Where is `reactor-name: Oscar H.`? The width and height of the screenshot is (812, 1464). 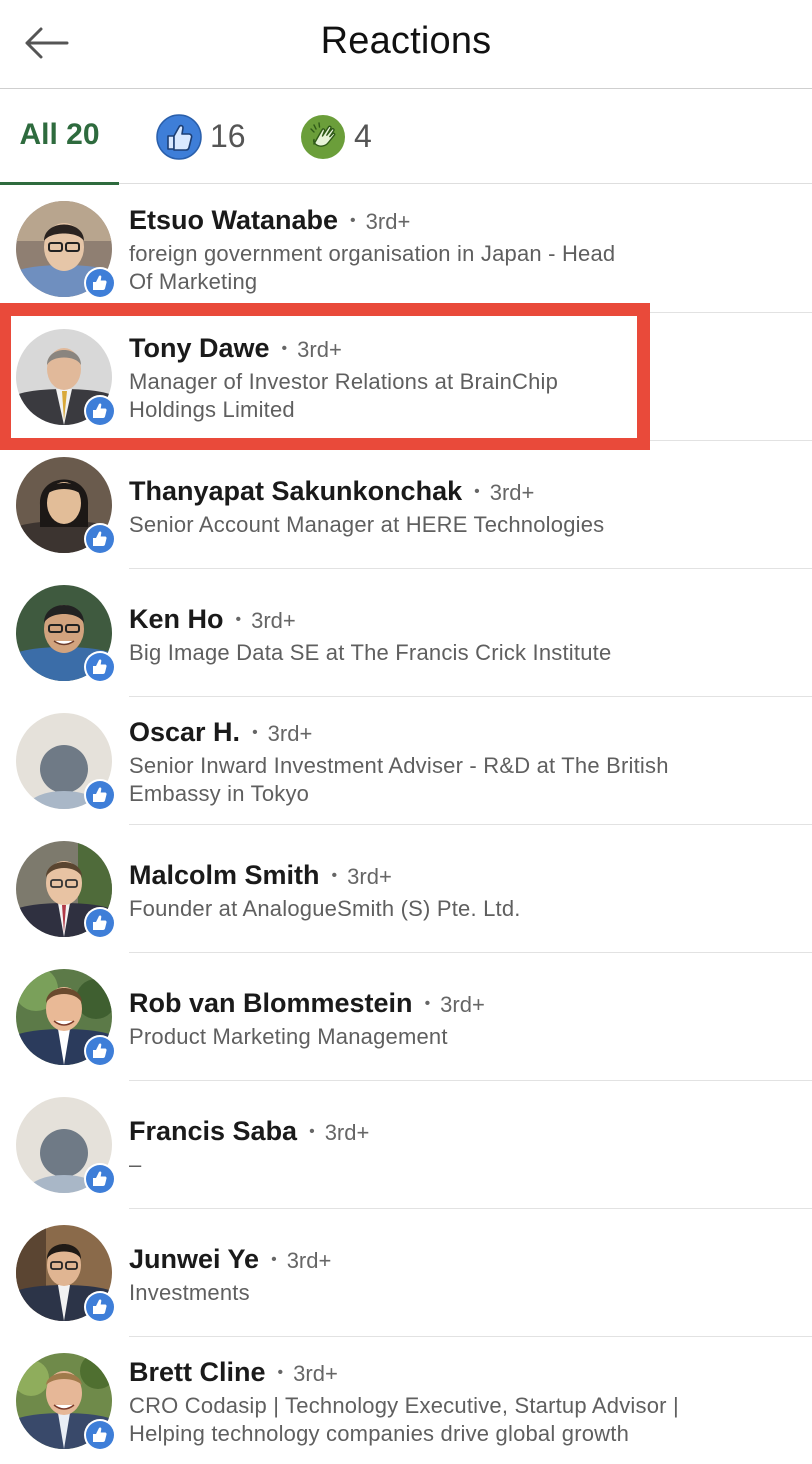
reactor-name: Oscar H. is located at coordinates (184, 732).